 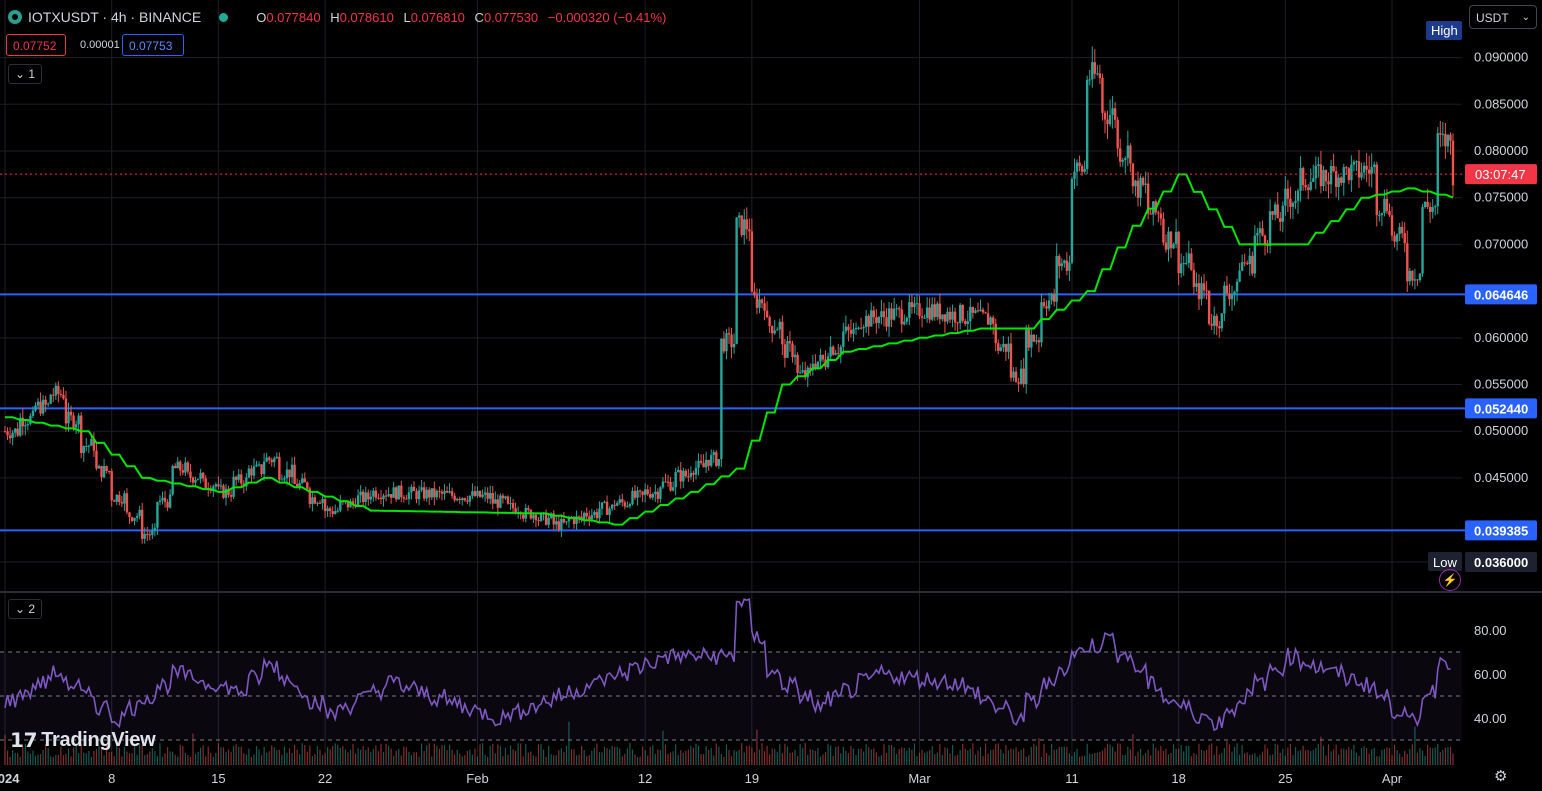 What do you see at coordinates (36, 45) in the screenshot?
I see `sell-price-button: 0.07752` at bounding box center [36, 45].